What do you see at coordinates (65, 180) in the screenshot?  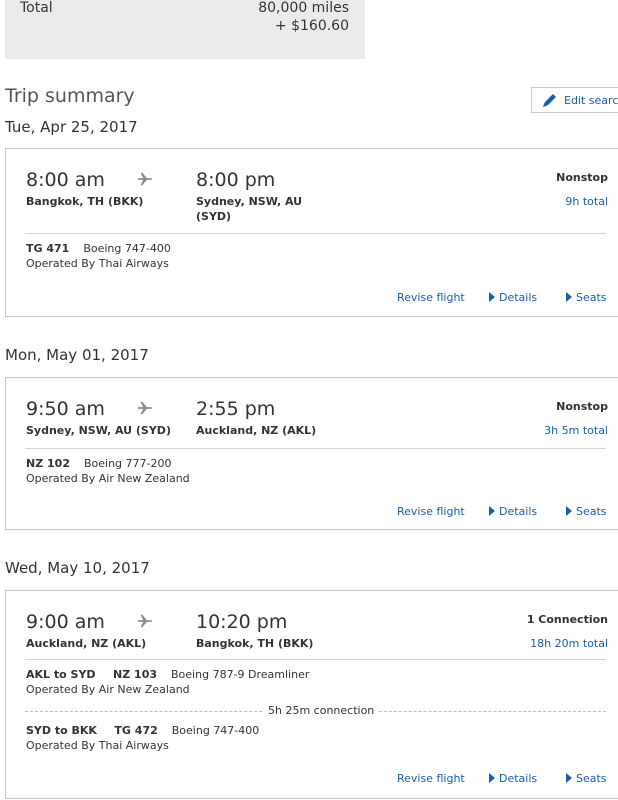 I see `depart-time: 8:00 am` at bounding box center [65, 180].